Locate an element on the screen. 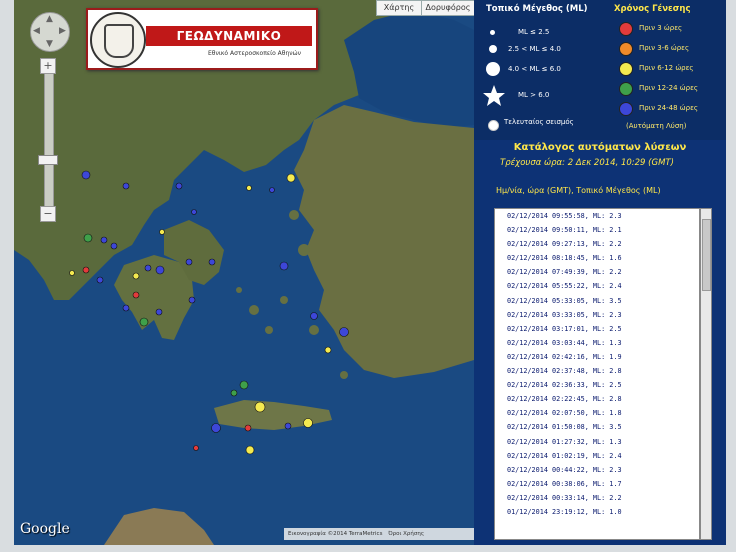 The width and height of the screenshot is (736, 552). map-type-button-map: Χάρτης is located at coordinates (399, 8).